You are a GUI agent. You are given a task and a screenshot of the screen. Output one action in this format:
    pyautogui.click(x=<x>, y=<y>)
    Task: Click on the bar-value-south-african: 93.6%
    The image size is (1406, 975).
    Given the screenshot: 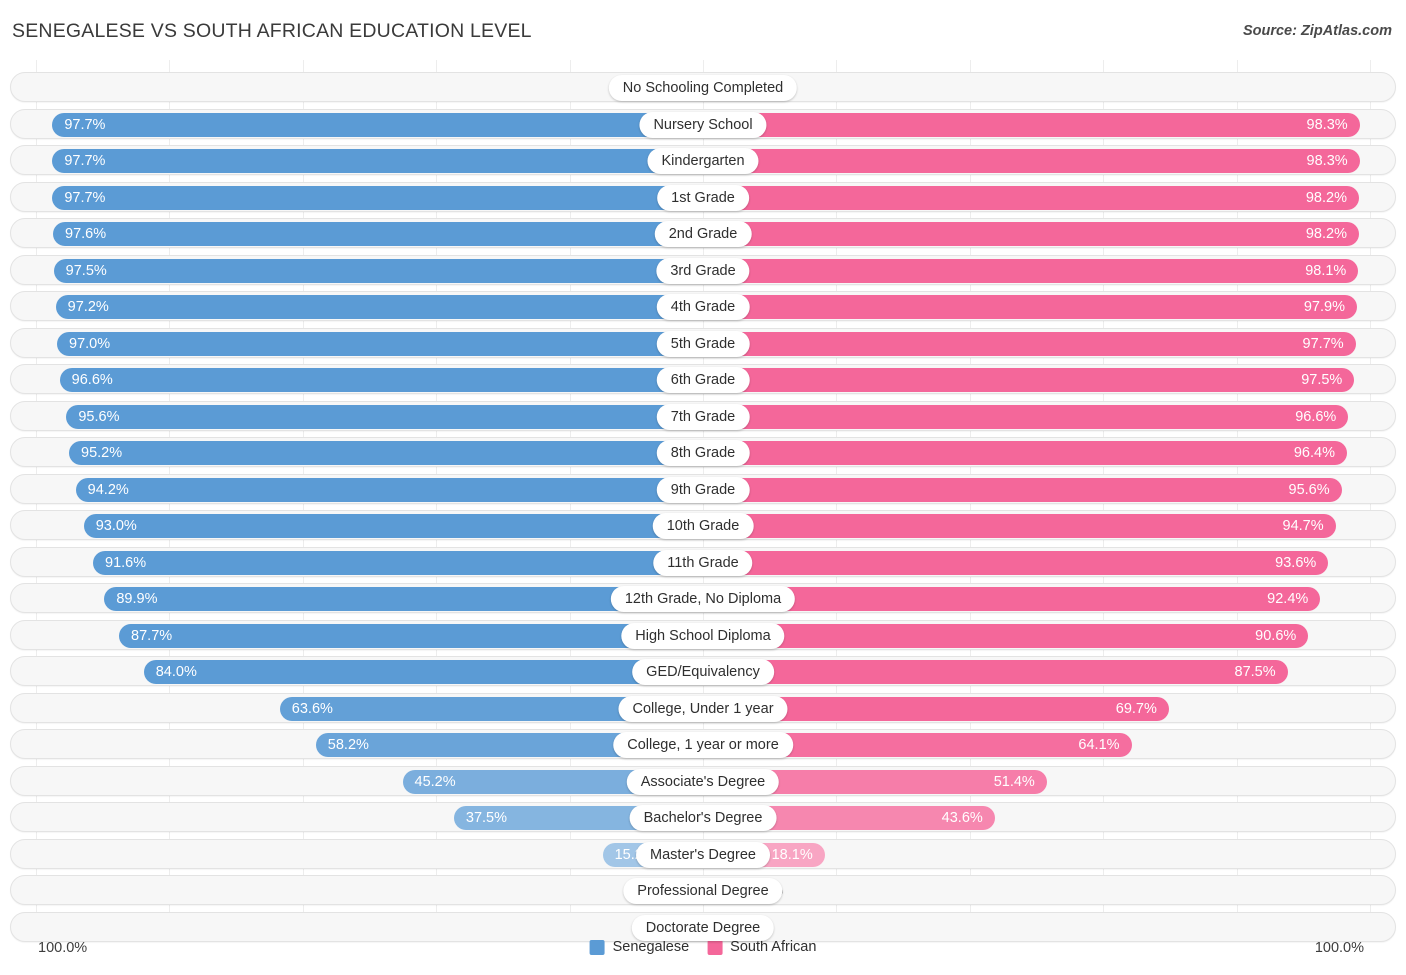 What is the action you would take?
    pyautogui.click(x=1296, y=562)
    